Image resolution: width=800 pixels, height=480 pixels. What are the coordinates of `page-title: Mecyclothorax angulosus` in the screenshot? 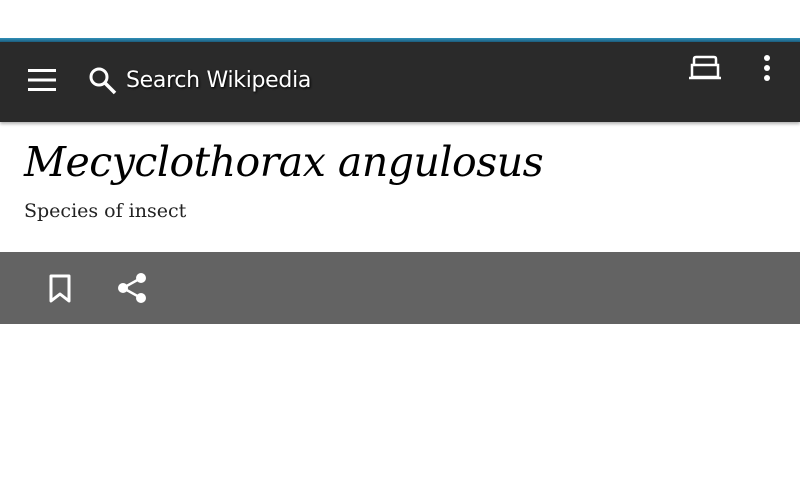 It's located at (284, 162).